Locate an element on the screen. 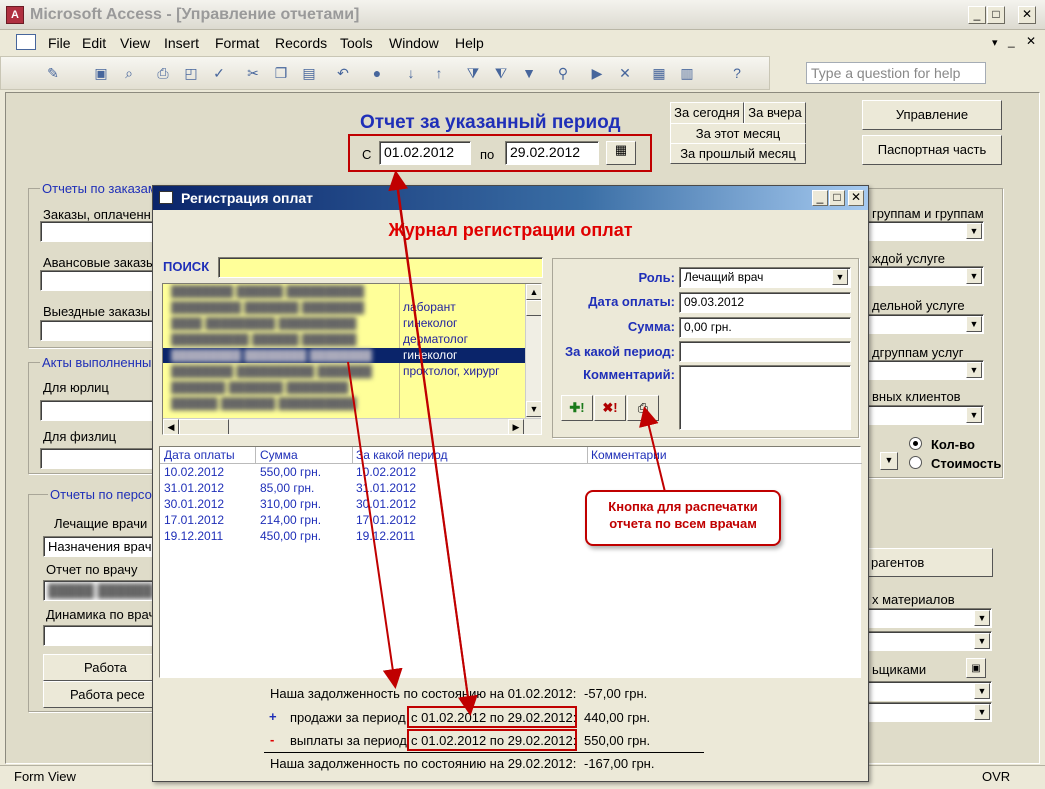  save-icon: ▣ is located at coordinates (101, 73).